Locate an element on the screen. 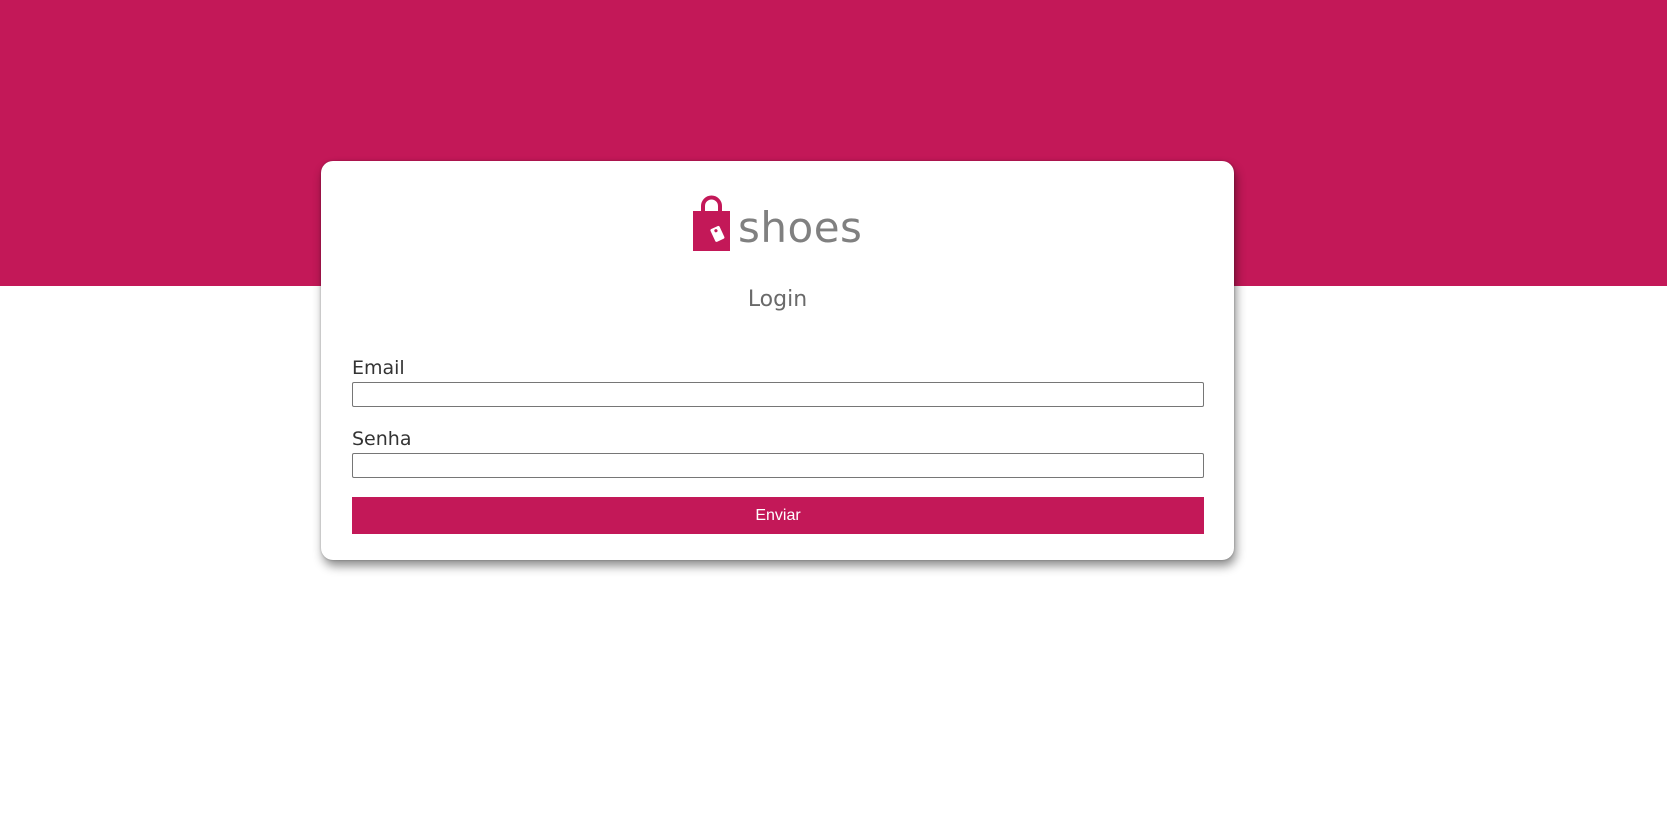  brand-logo: shoes is located at coordinates (777, 223).